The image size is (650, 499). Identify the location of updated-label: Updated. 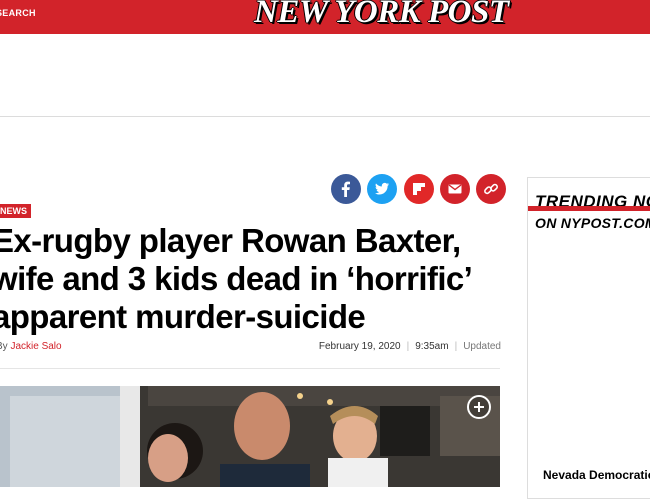
(482, 346).